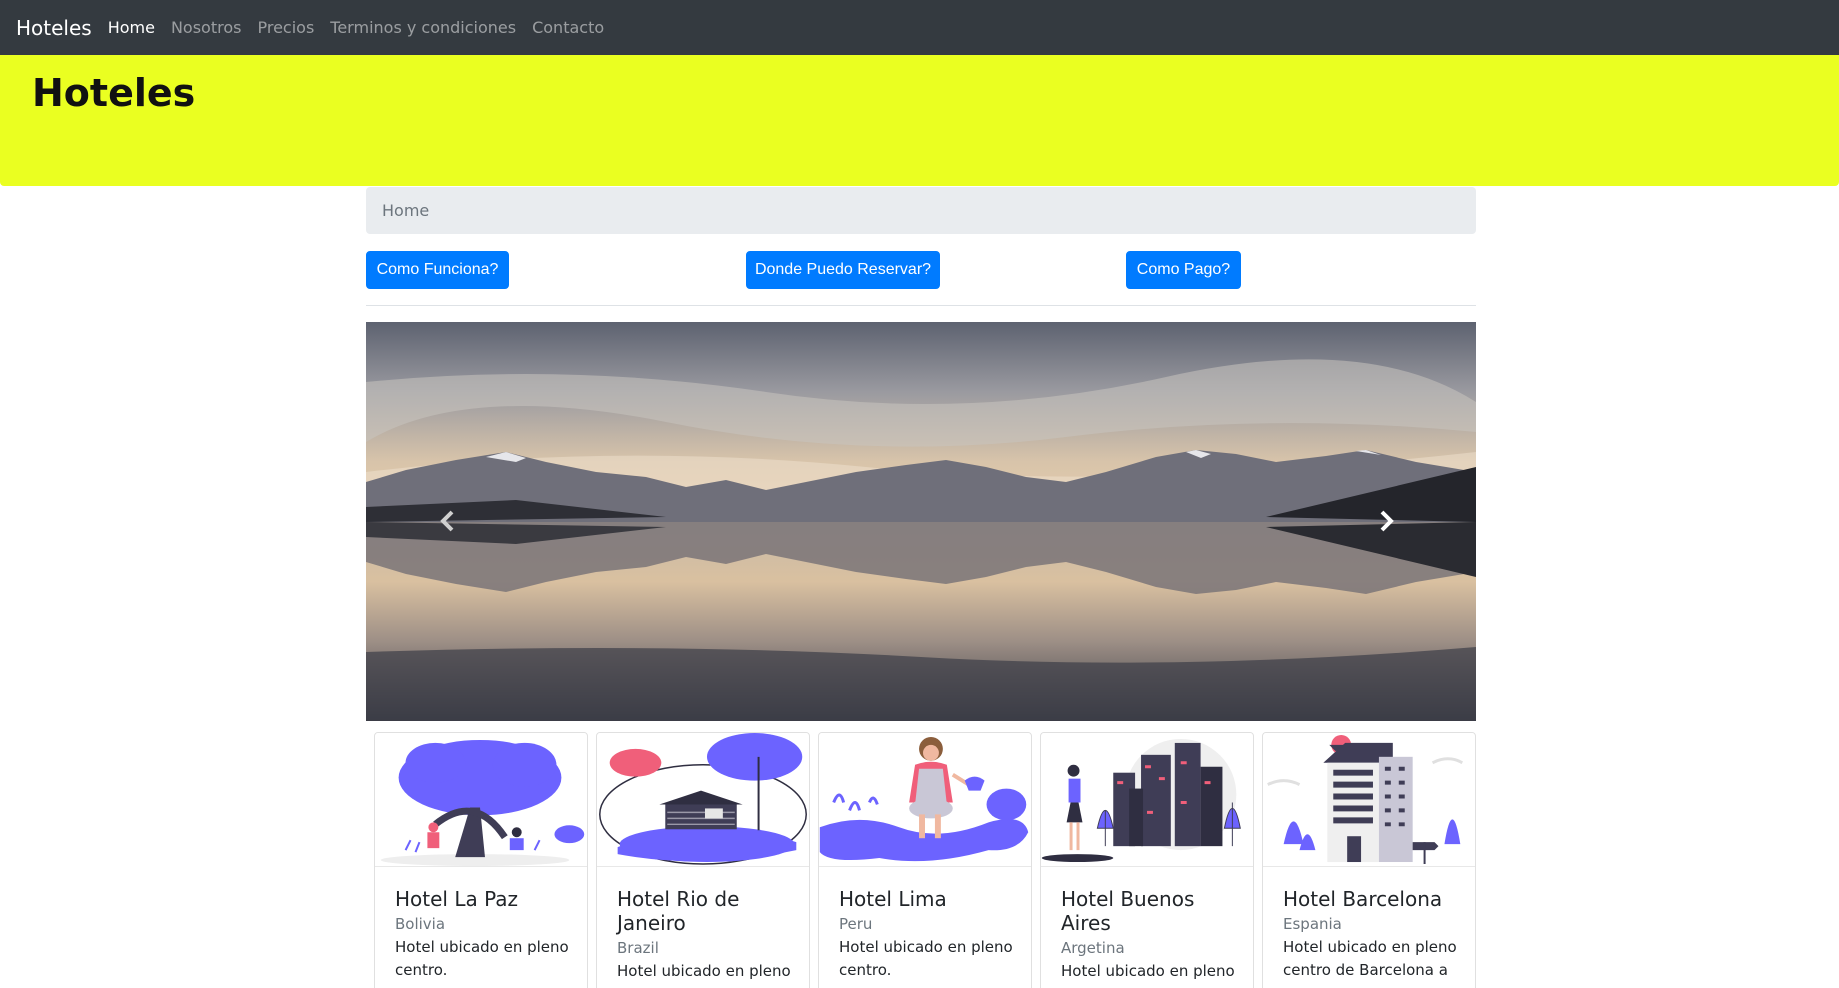 The height and width of the screenshot is (988, 1839). Describe the element at coordinates (678, 911) in the screenshot. I see `card-title: Hotel Rio de Janeiro` at that location.